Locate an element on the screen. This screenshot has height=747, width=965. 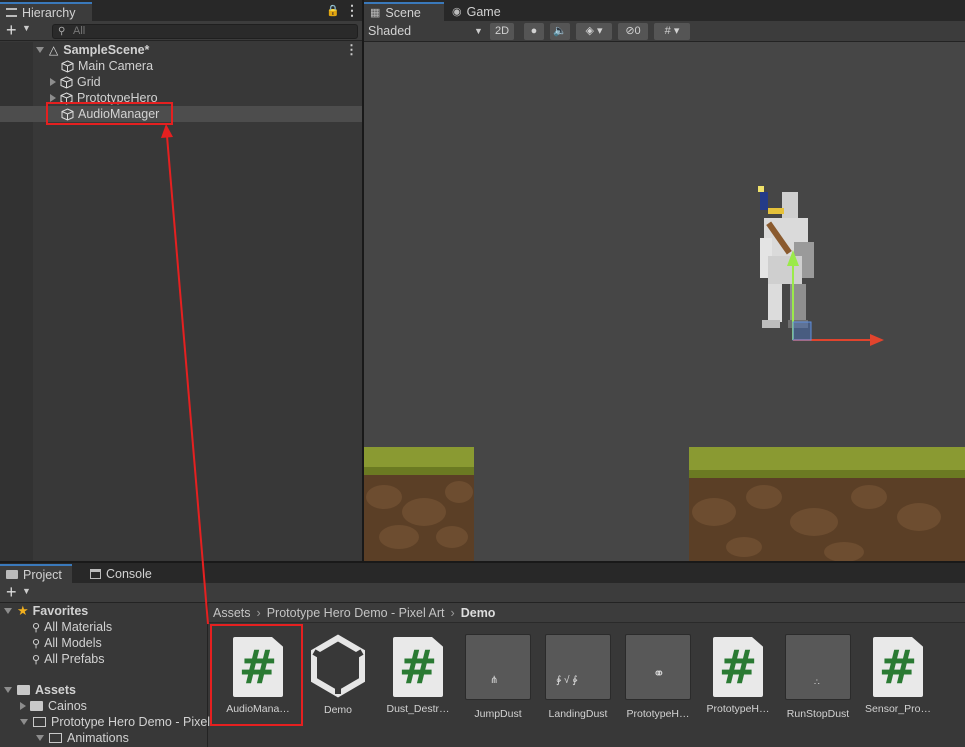
folder-item-prototype-hero: Prototype Hero Demo - Pixel is located at coordinates (115, 722).